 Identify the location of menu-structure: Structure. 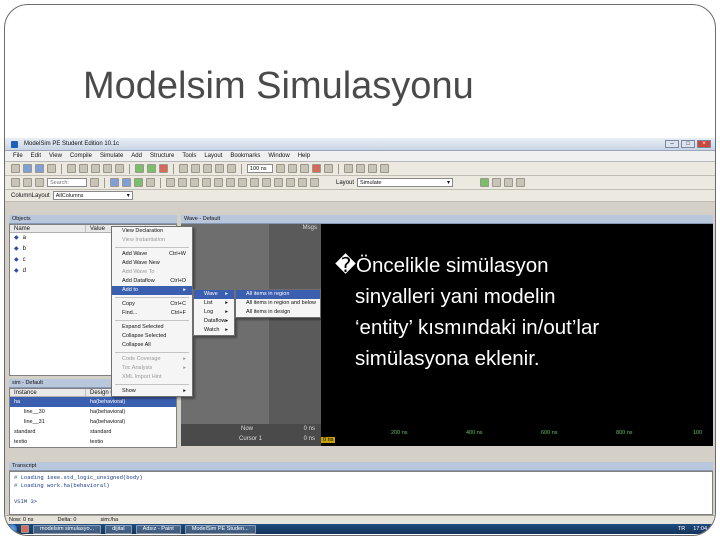
(162, 156).